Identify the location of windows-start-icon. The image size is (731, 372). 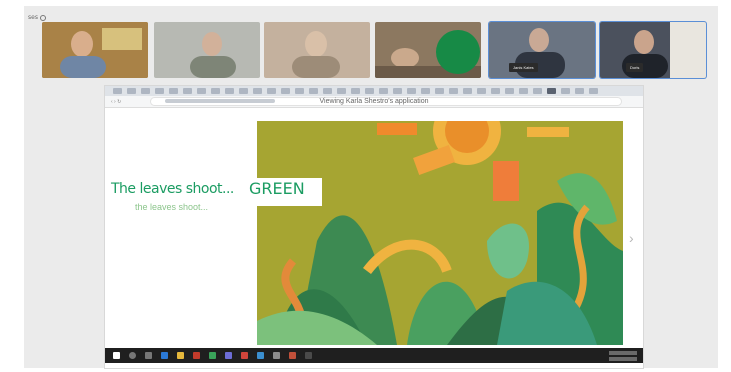
(116, 355).